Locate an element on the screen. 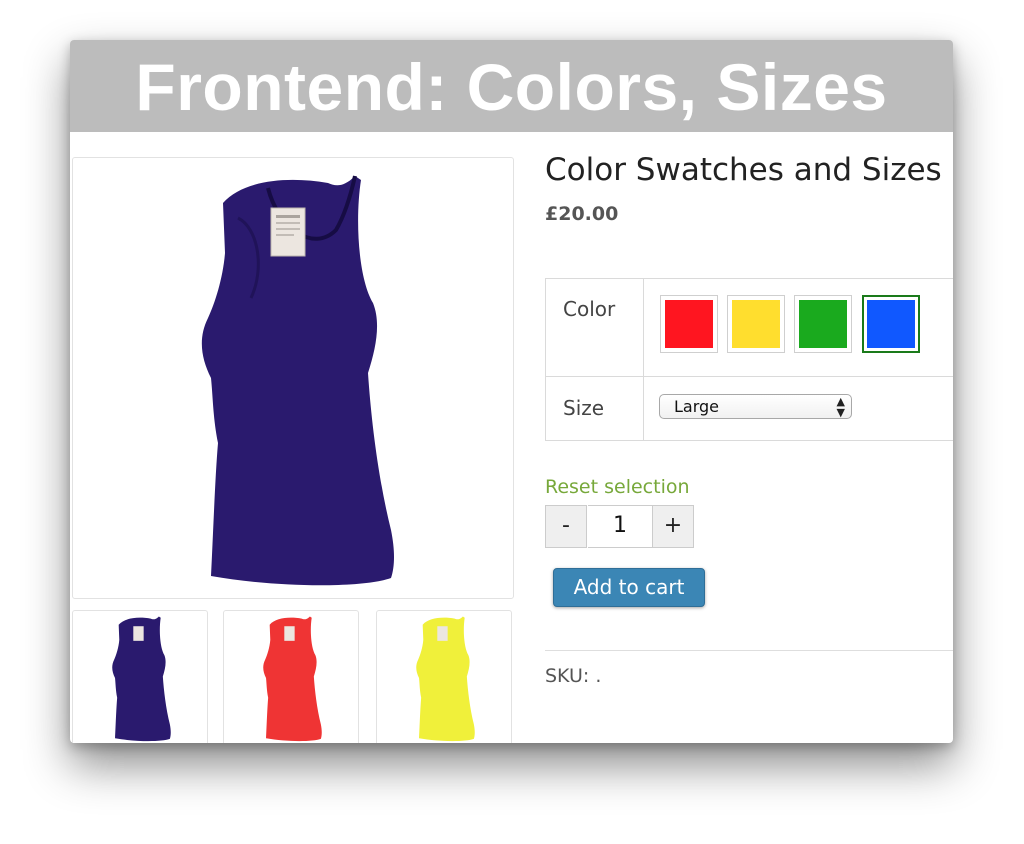 The height and width of the screenshot is (844, 1024). reset-selection-link: Reset selection is located at coordinates (617, 487).